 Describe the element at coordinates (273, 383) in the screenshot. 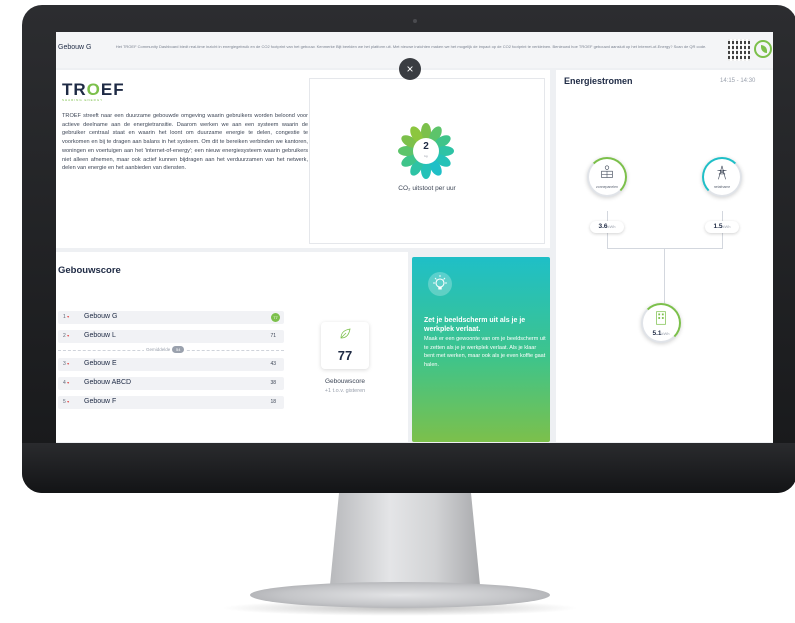

I see `building-score: 38` at that location.